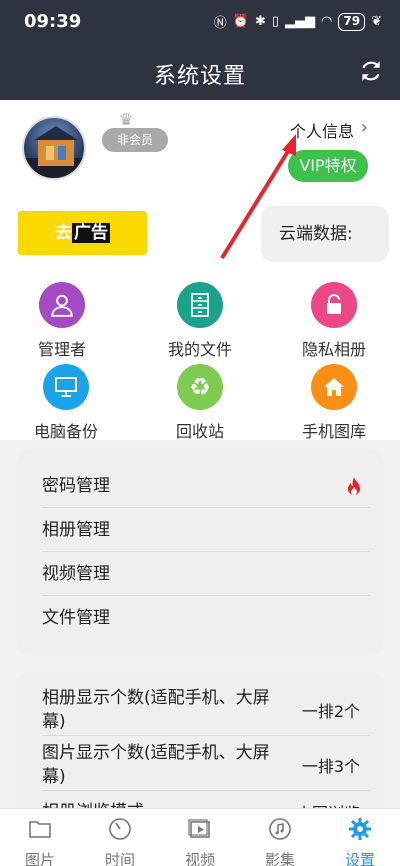 Image resolution: width=400 pixels, height=866 pixels. What do you see at coordinates (240, 21) in the screenshot?
I see `alarm-icon: ⏰` at bounding box center [240, 21].